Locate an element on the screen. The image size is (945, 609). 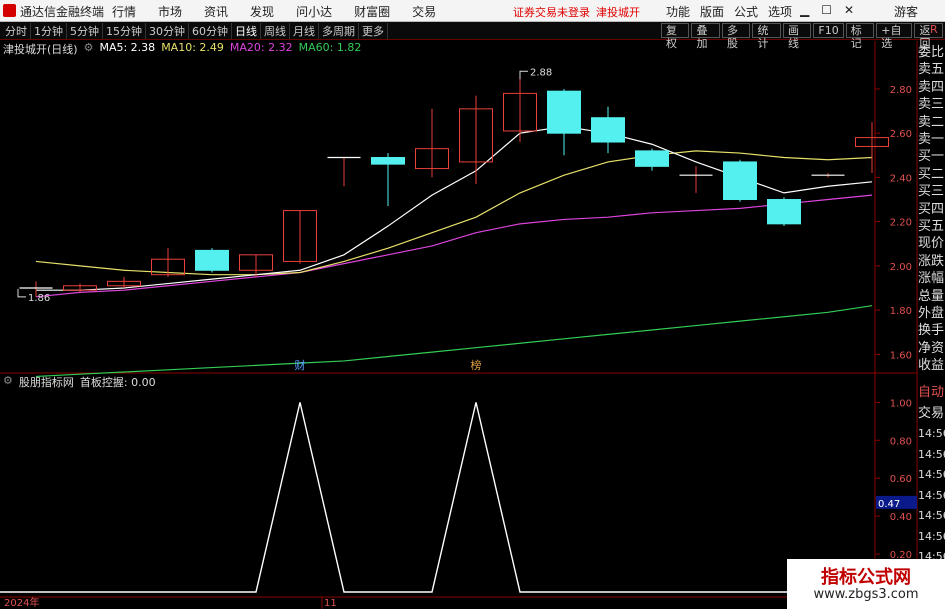
sub-highlight-box is located at coordinates (896, 502).